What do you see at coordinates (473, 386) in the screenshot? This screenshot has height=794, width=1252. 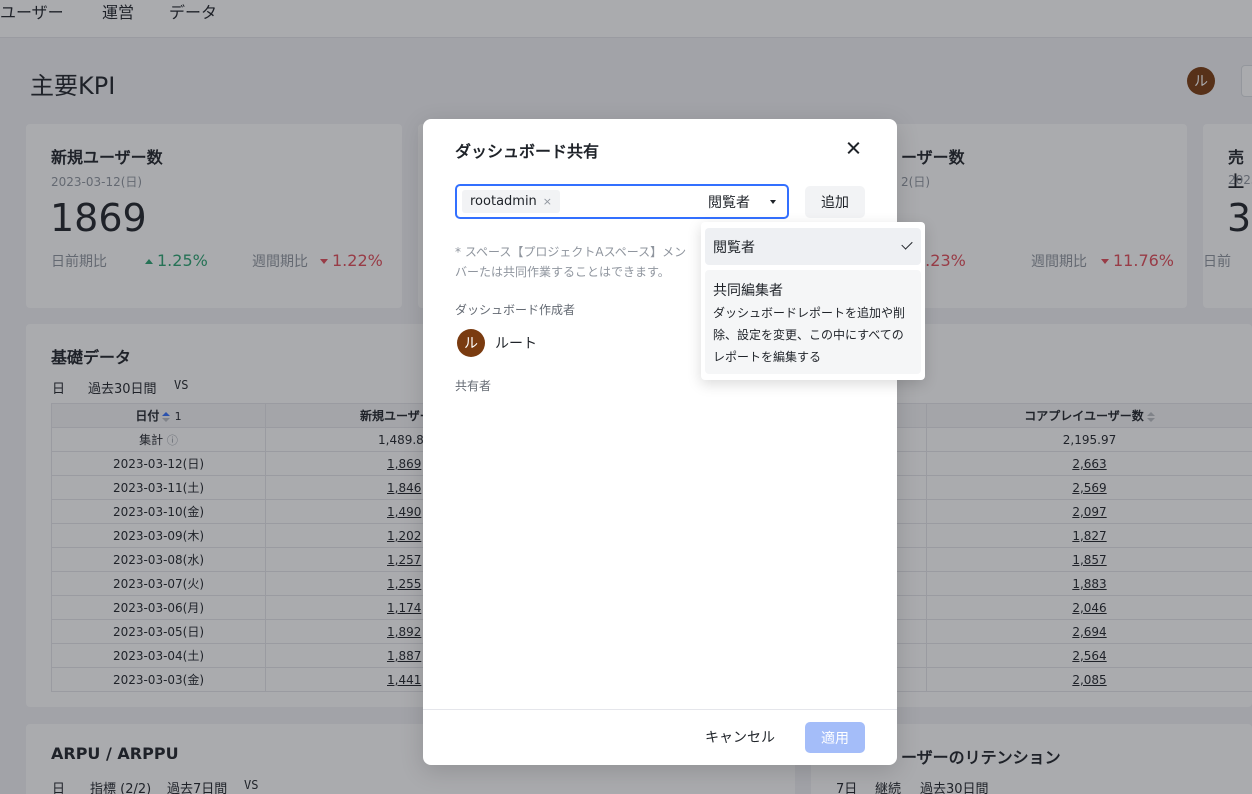 I see `sharers-label: 共有者` at bounding box center [473, 386].